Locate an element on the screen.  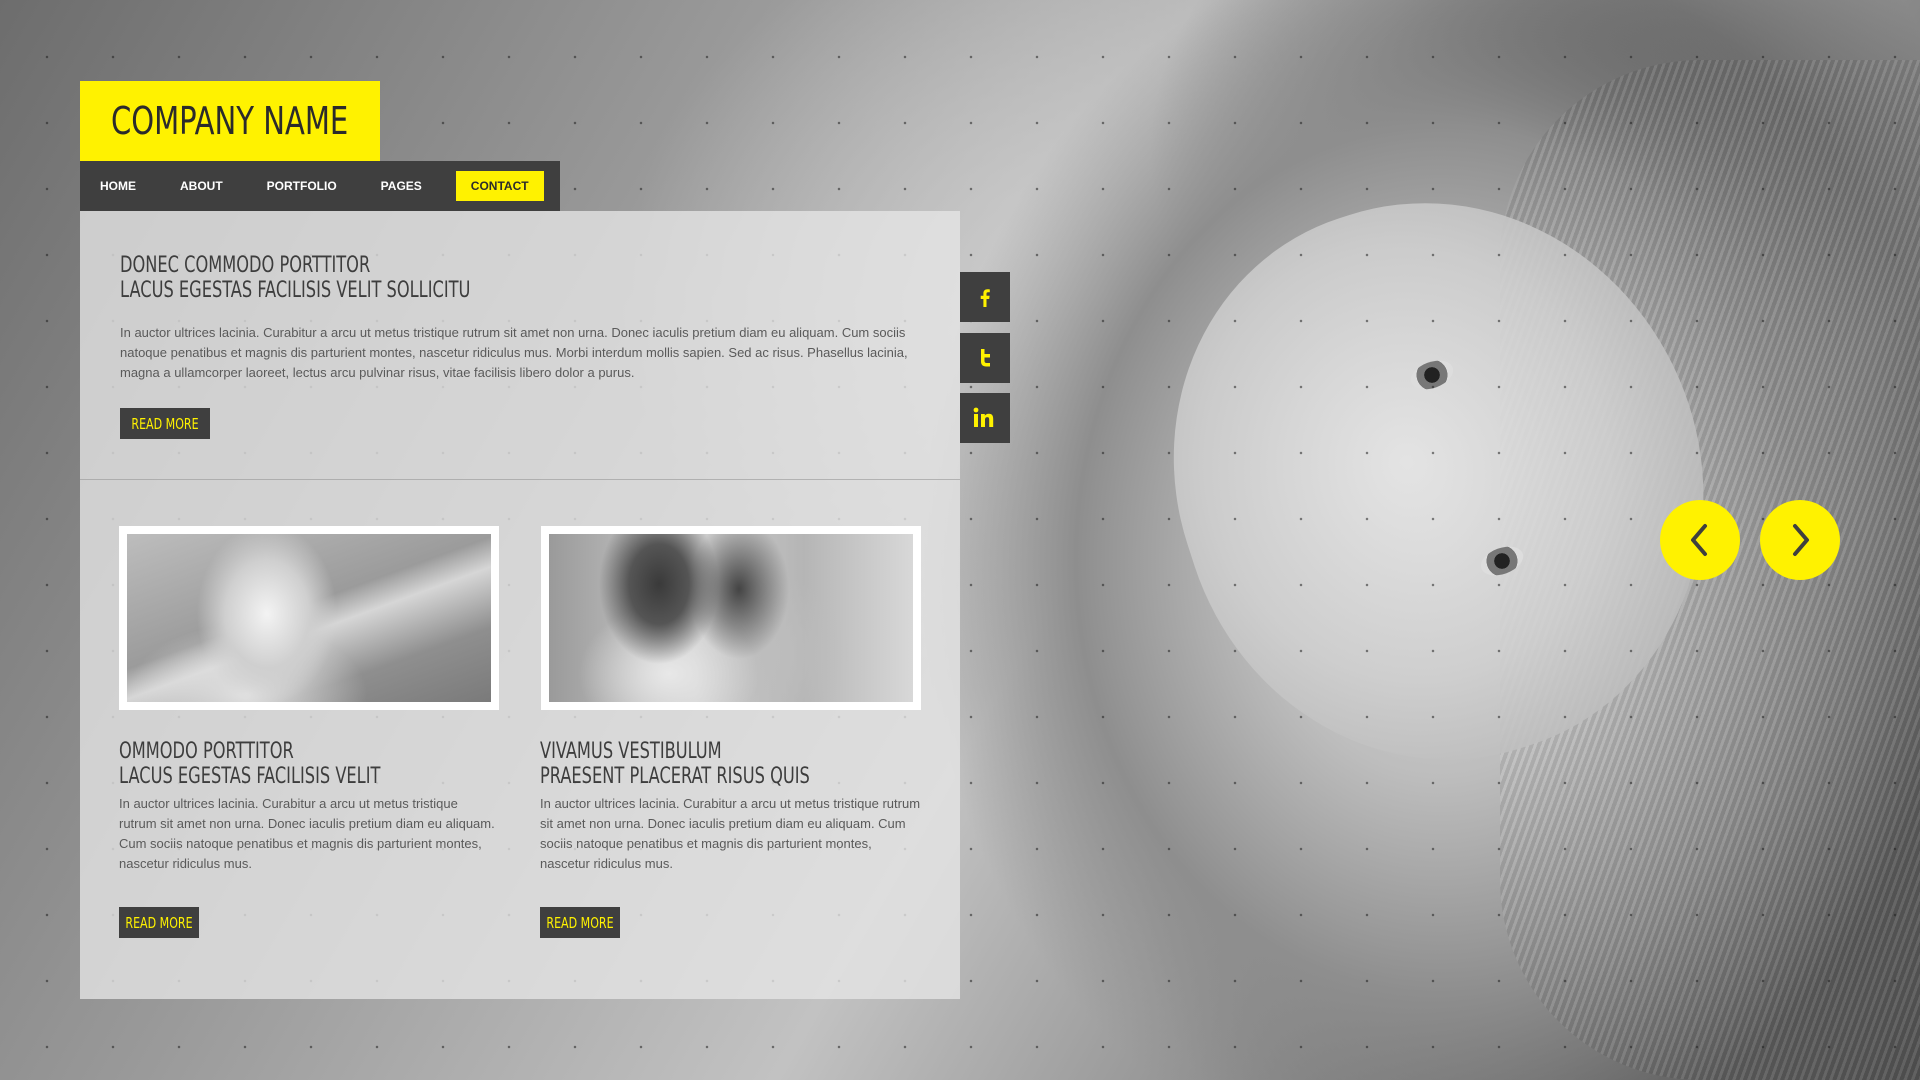
featured-title-line1: DONEC COMMODO PORTTITOR is located at coordinates (245, 265).